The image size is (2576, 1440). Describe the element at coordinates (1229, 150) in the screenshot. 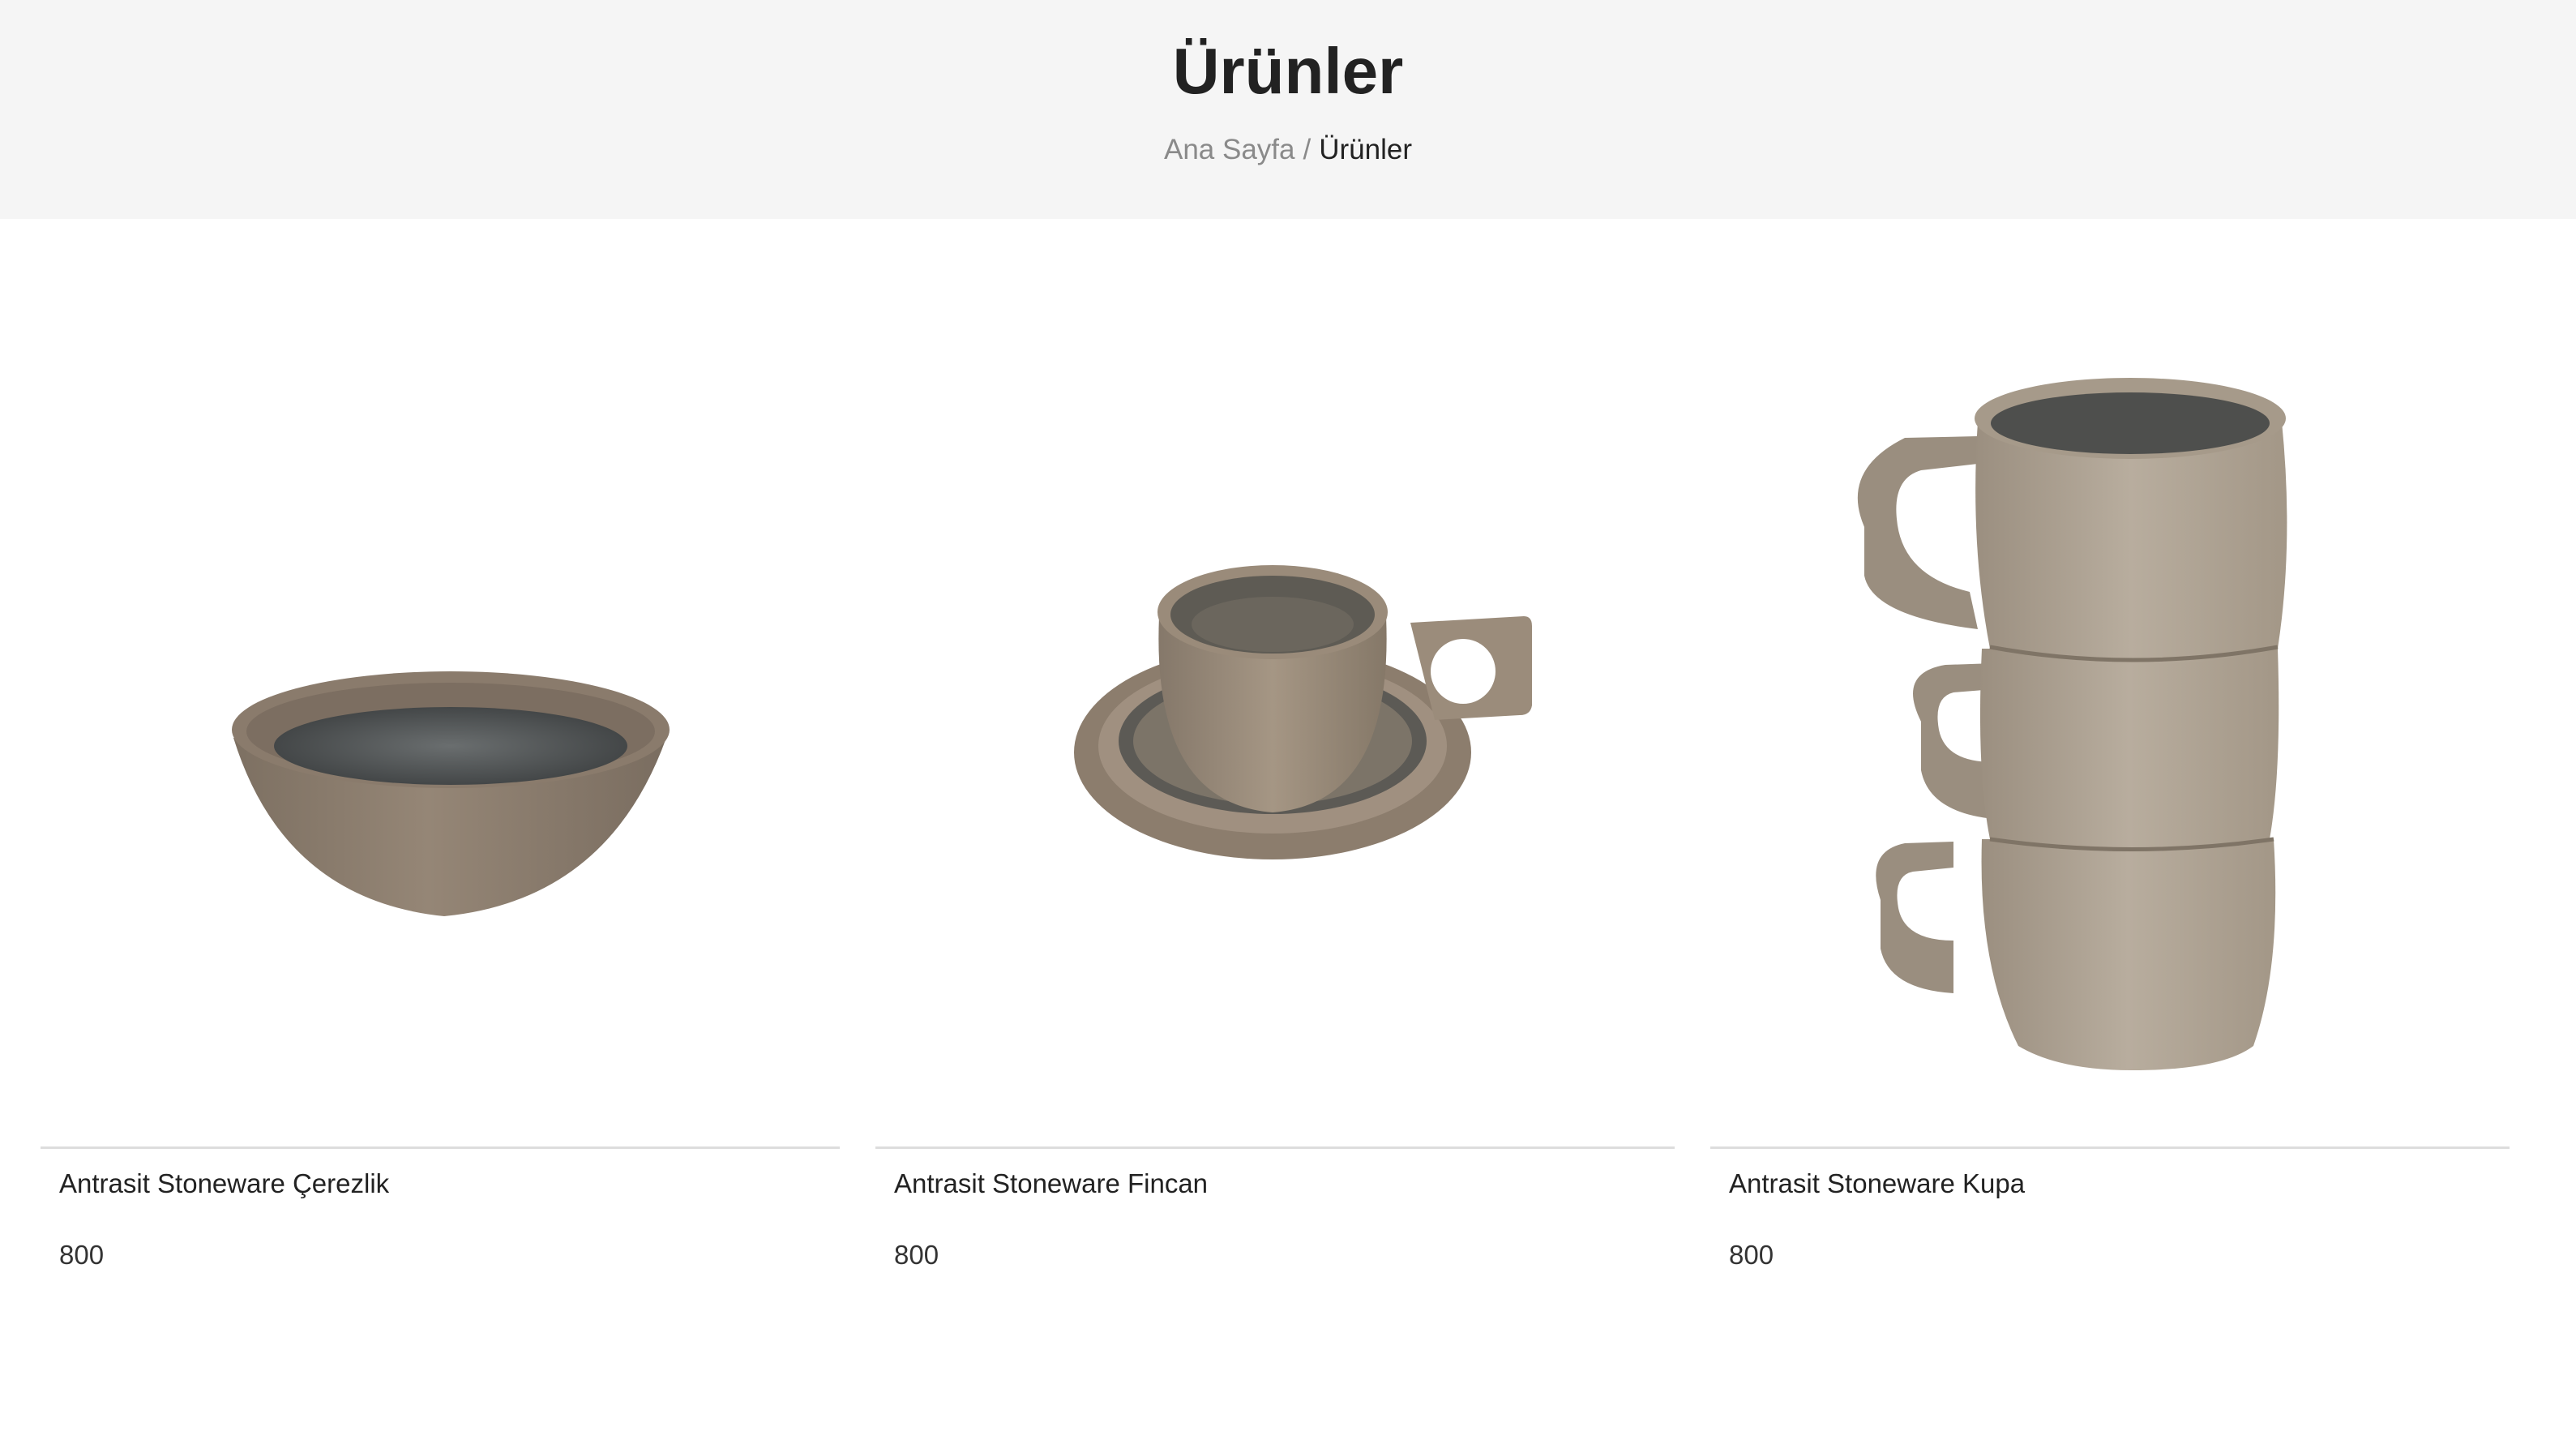

I see `breadcrumb-home-link: Ana Sayfa` at that location.